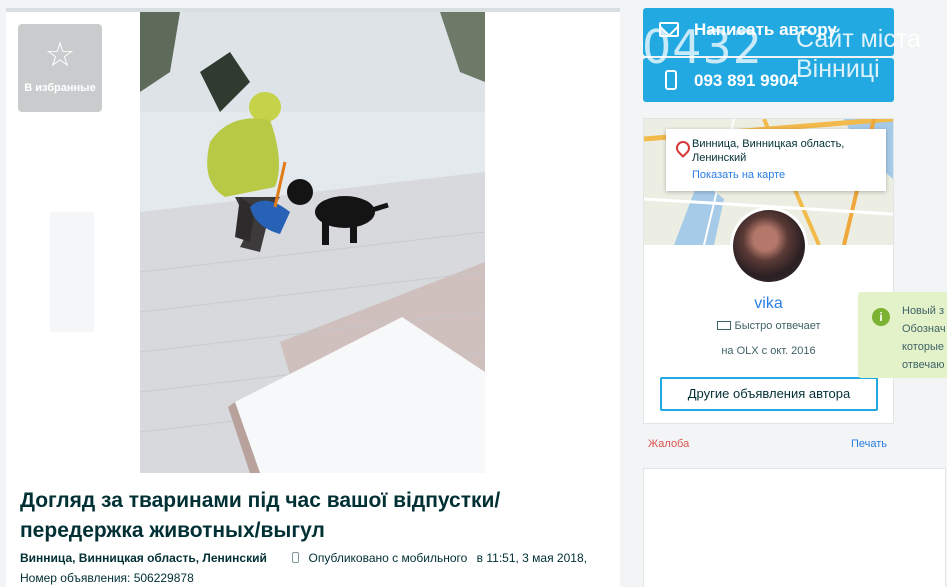 The image size is (947, 587). I want to click on ad-number: Номер объявления: 506229878, so click(107, 578).